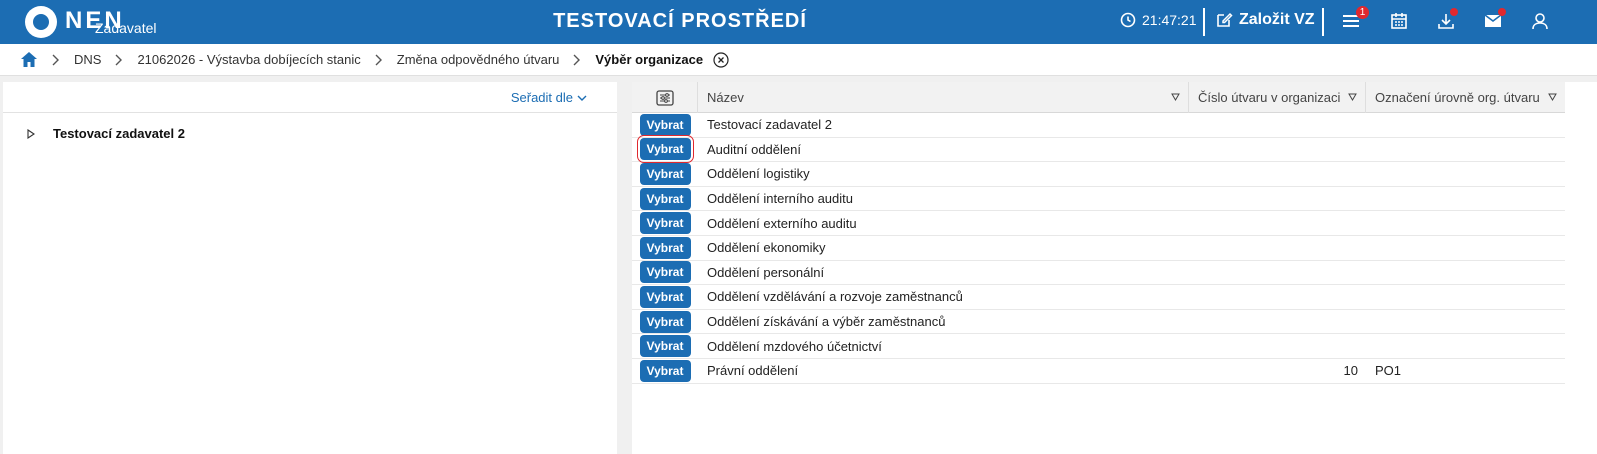  What do you see at coordinates (766, 248) in the screenshot?
I see `cell-name: Oddělení ekonomiky` at bounding box center [766, 248].